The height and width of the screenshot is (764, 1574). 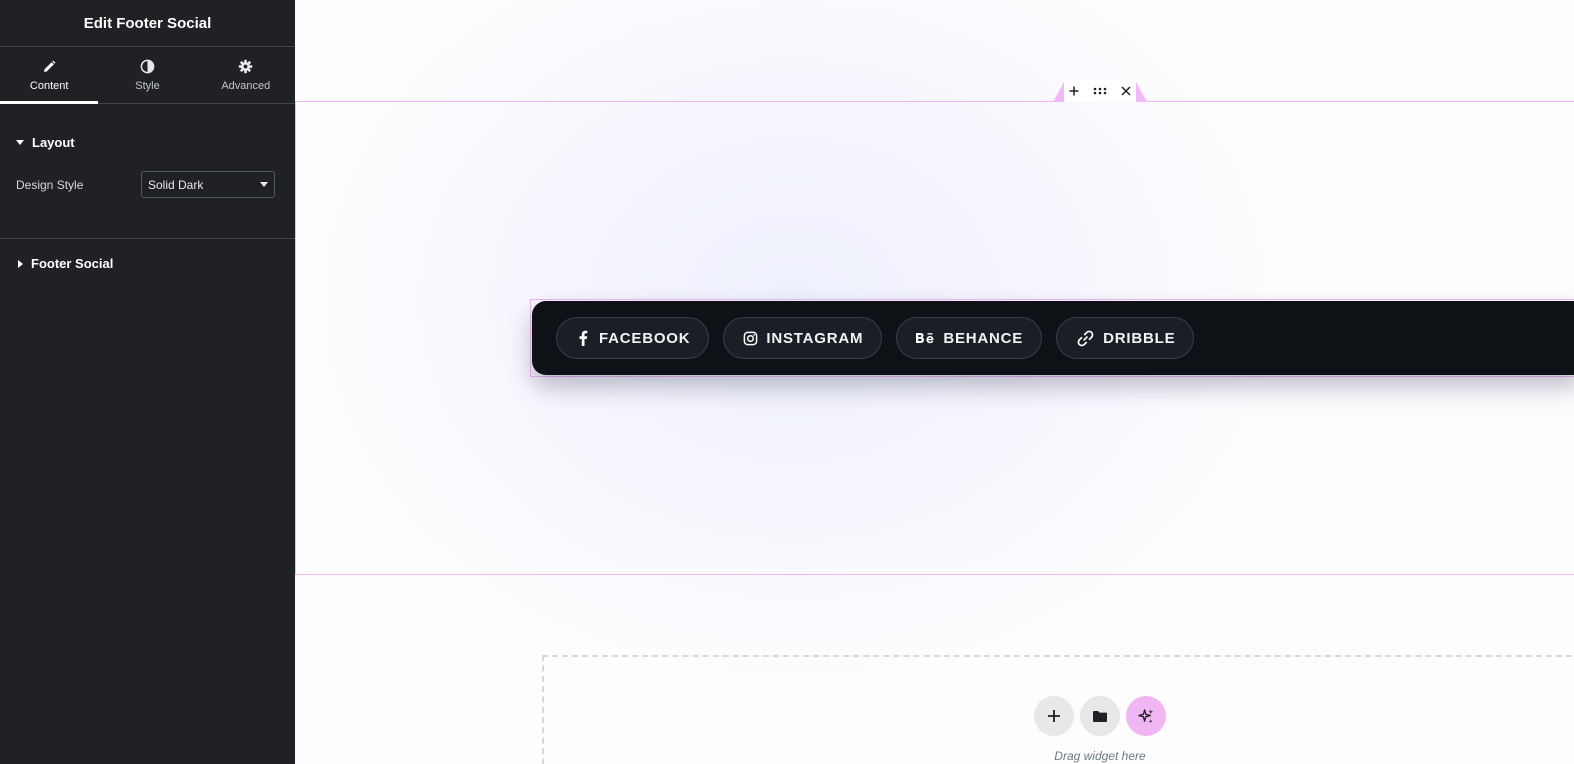 What do you see at coordinates (925, 338) in the screenshot?
I see `behance-icon` at bounding box center [925, 338].